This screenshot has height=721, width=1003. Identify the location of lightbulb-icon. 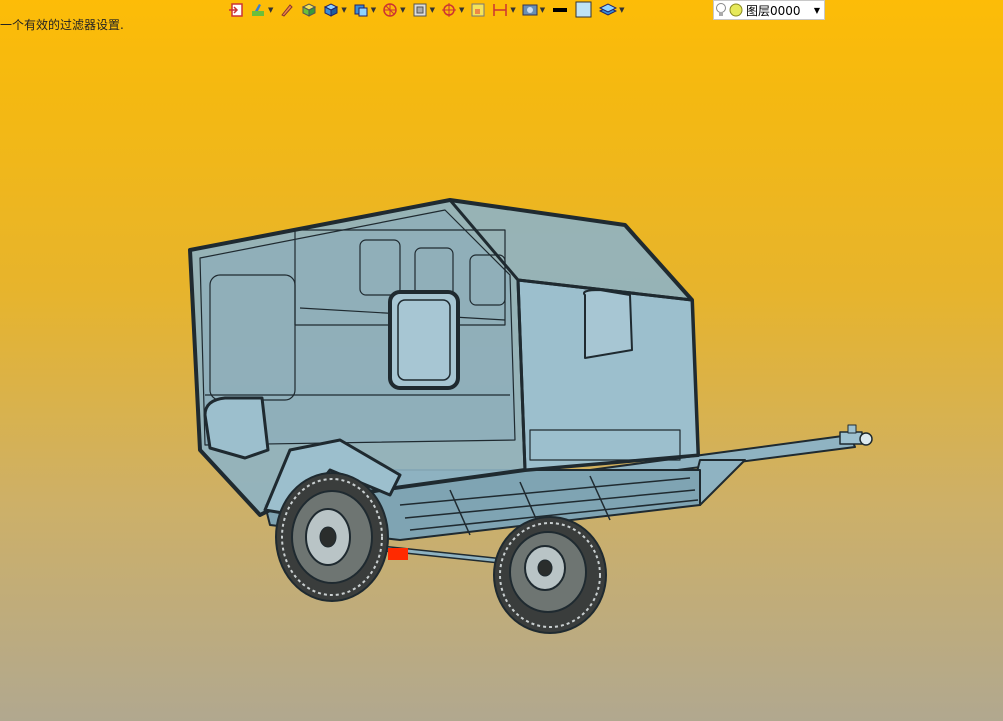
(721, 9).